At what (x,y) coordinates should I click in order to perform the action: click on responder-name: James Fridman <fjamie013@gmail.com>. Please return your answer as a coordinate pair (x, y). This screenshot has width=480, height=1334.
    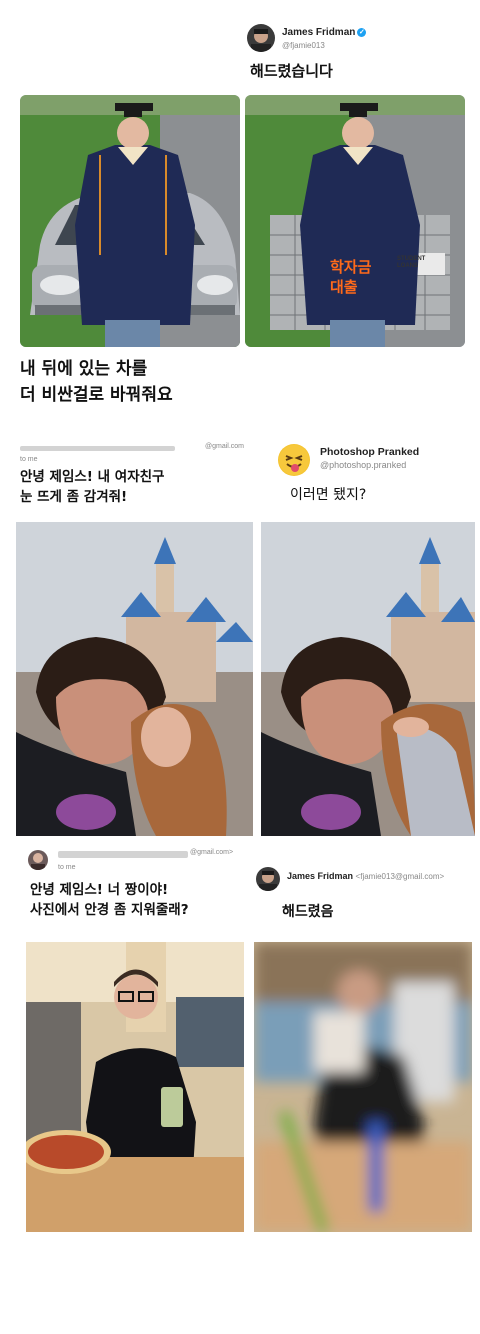
    Looking at the image, I should click on (365, 876).